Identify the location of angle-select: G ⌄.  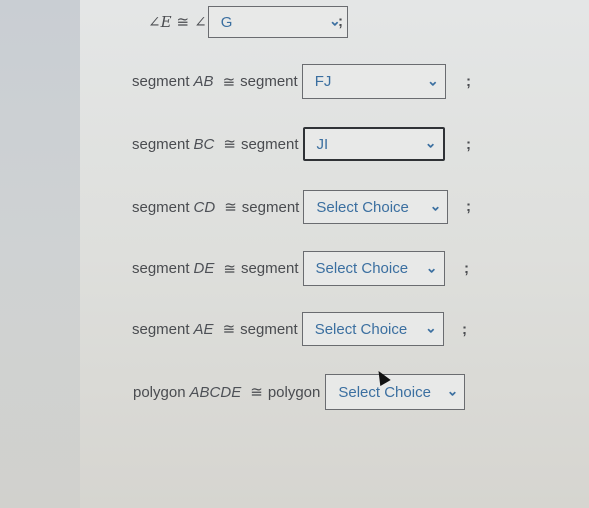
(277, 22).